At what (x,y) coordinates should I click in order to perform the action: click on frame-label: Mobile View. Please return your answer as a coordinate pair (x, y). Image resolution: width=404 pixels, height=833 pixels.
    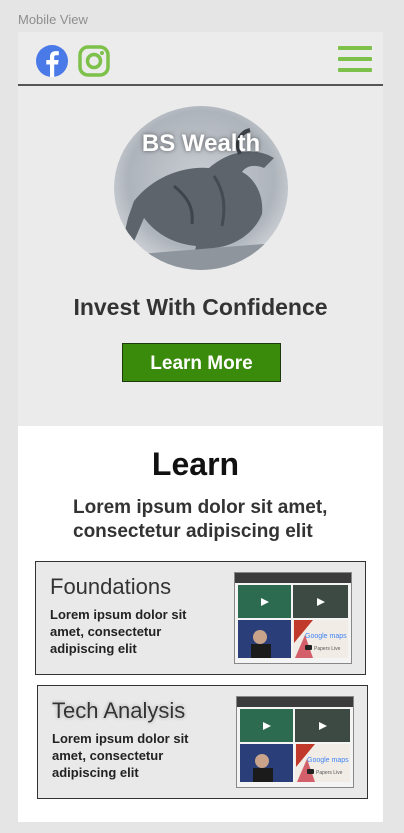
    Looking at the image, I should click on (53, 19).